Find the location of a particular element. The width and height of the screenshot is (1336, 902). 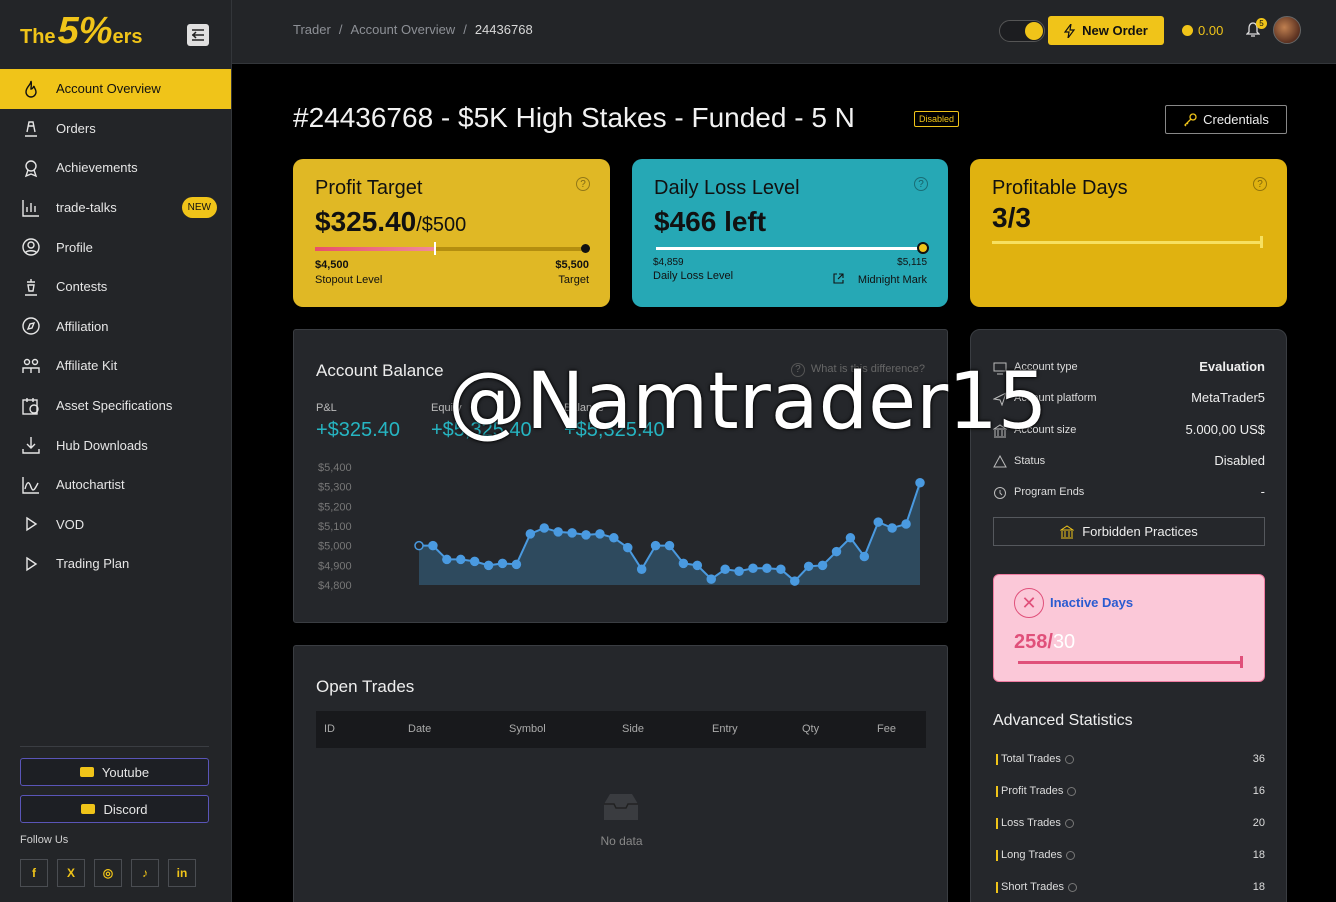

avatar is located at coordinates (1287, 30).